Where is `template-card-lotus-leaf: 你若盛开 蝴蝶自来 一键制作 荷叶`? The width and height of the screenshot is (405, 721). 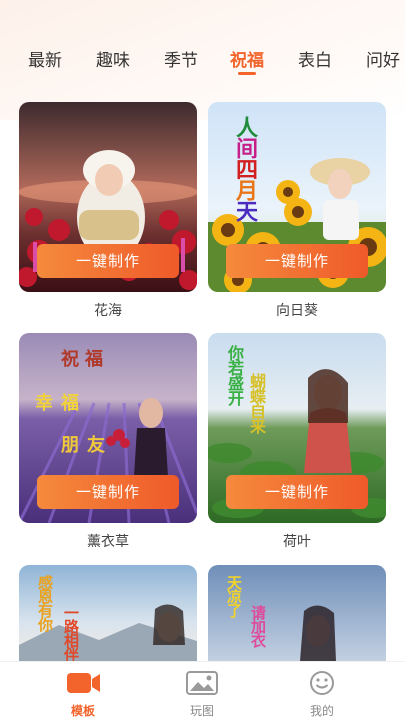 template-card-lotus-leaf: 你若盛开 蝴蝶自来 一键制作 荷叶 is located at coordinates (297, 442).